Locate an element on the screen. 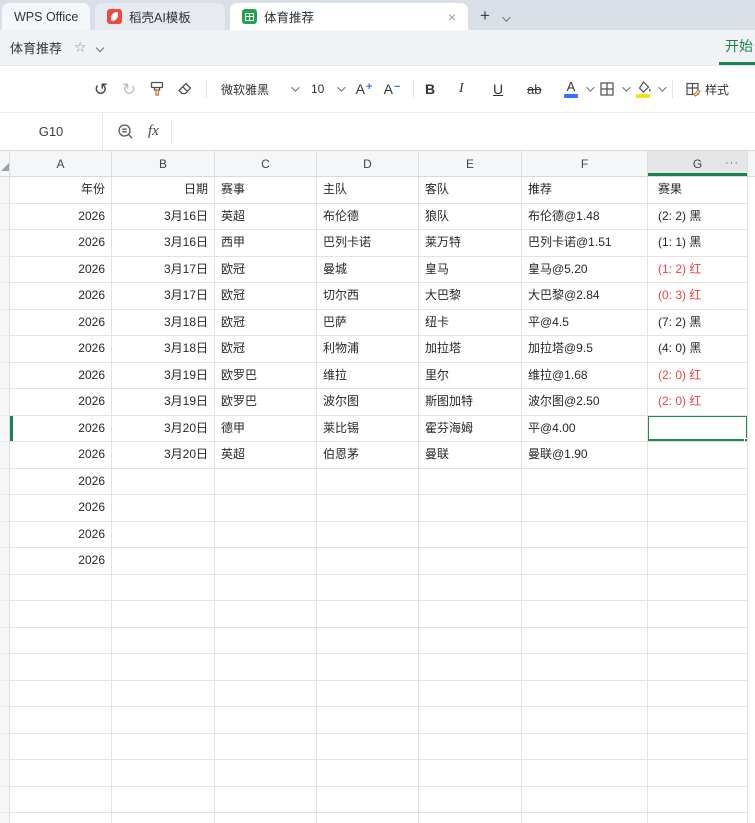  cell: 欧罗巴 is located at coordinates (266, 402).